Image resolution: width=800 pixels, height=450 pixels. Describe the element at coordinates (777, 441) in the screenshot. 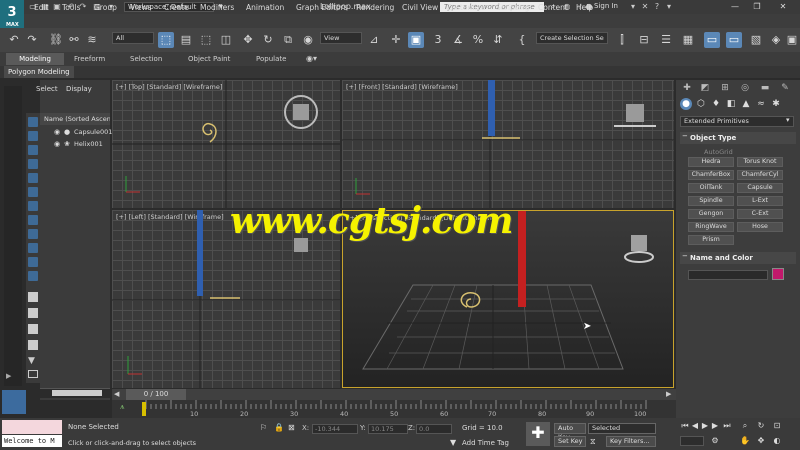

I see `field-of-view-icon: ◐` at that location.